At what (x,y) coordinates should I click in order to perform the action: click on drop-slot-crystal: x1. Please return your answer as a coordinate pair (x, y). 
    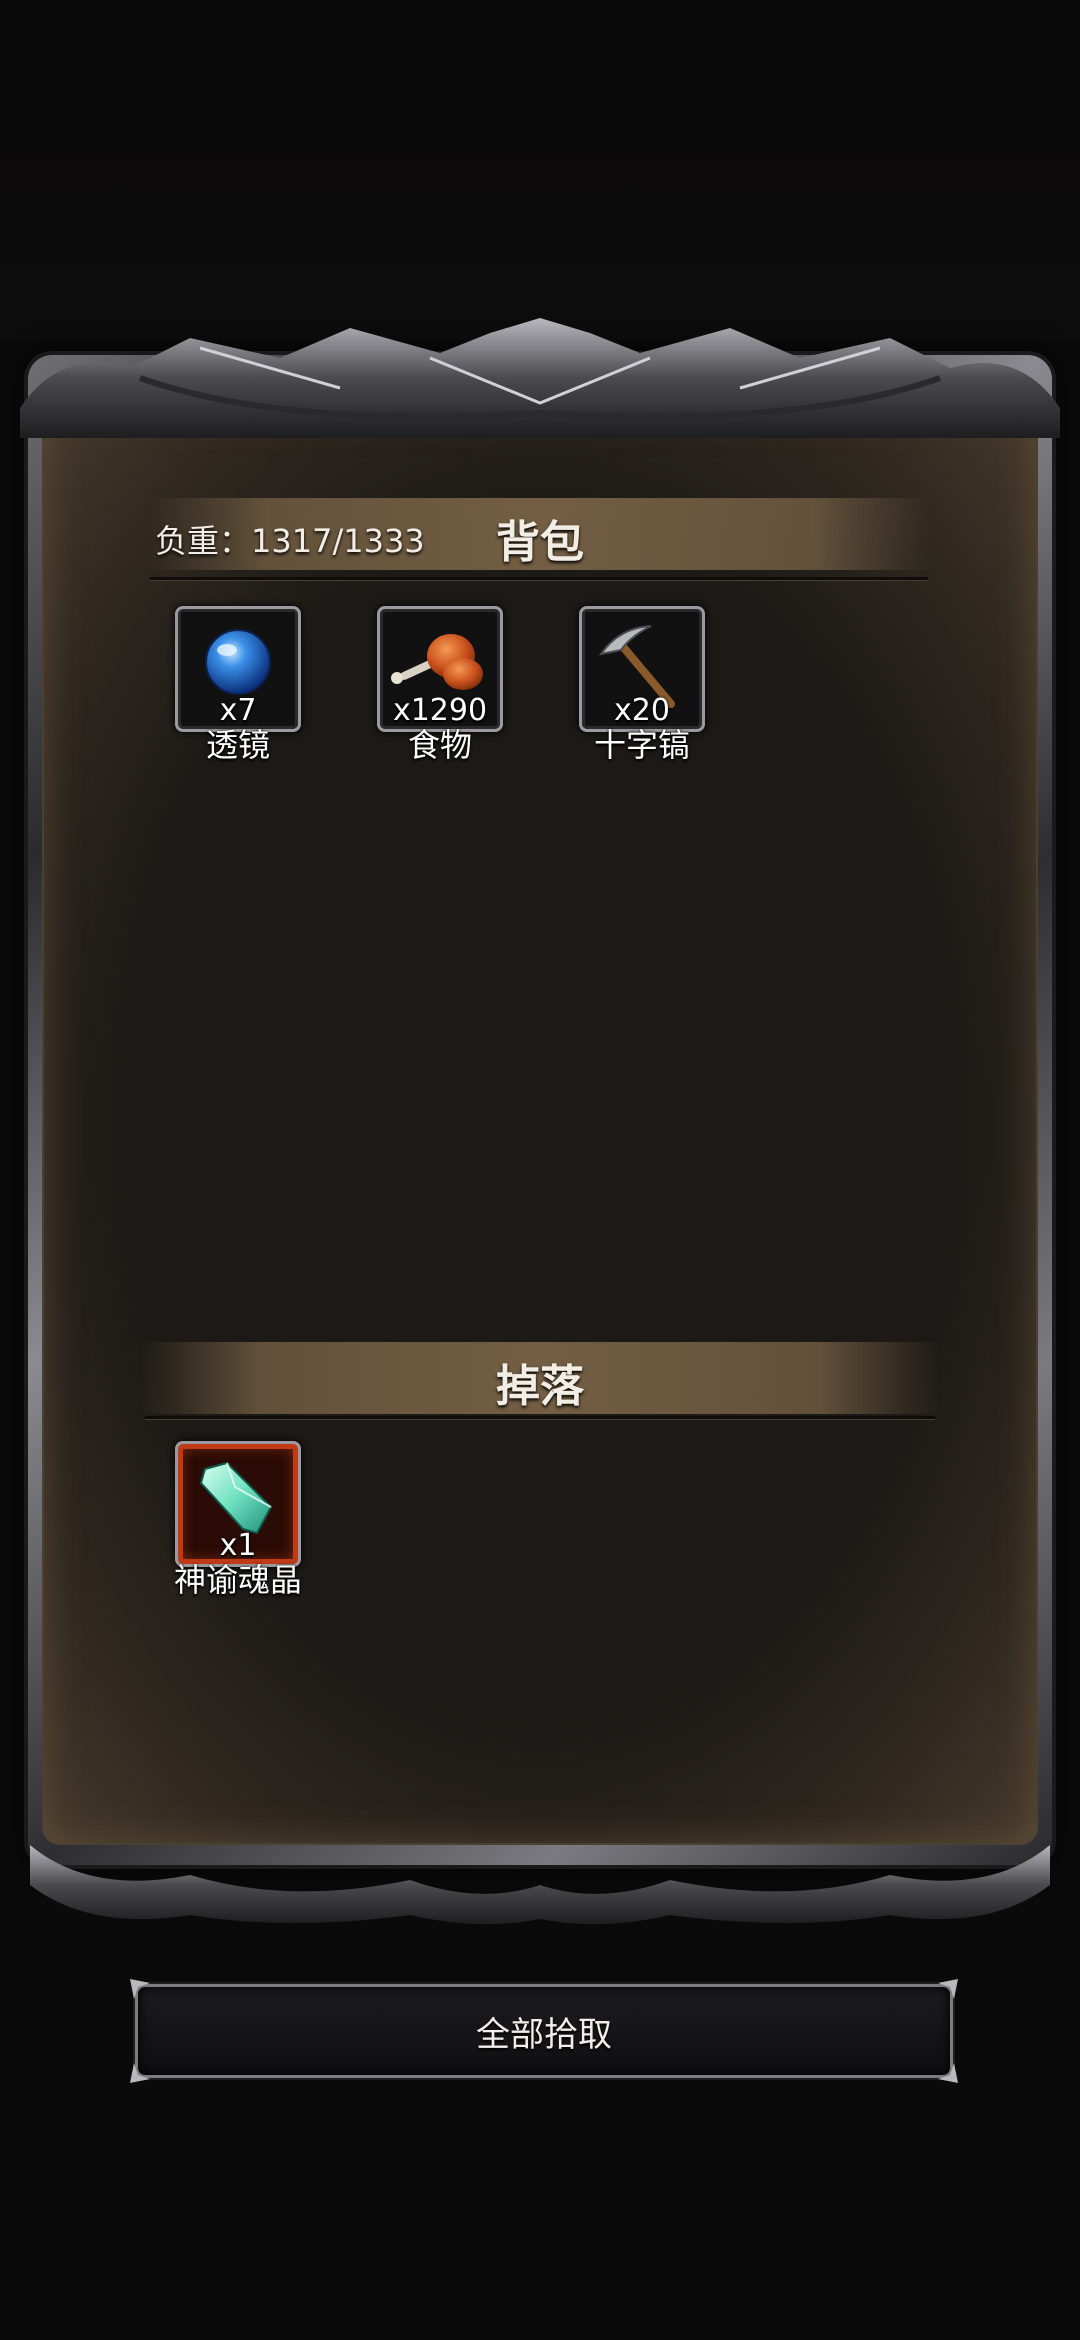
    Looking at the image, I should click on (238, 1504).